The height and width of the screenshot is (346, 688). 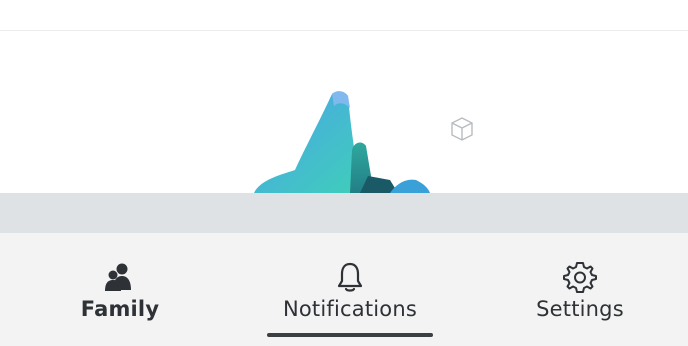 I want to click on nav-label-settings: Settings, so click(x=580, y=309).